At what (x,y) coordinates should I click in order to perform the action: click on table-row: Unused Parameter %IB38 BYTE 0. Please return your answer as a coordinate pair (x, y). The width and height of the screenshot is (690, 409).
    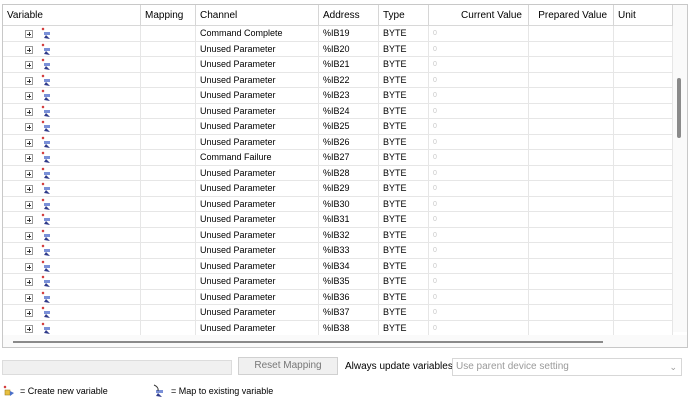
    Looking at the image, I should click on (338, 328).